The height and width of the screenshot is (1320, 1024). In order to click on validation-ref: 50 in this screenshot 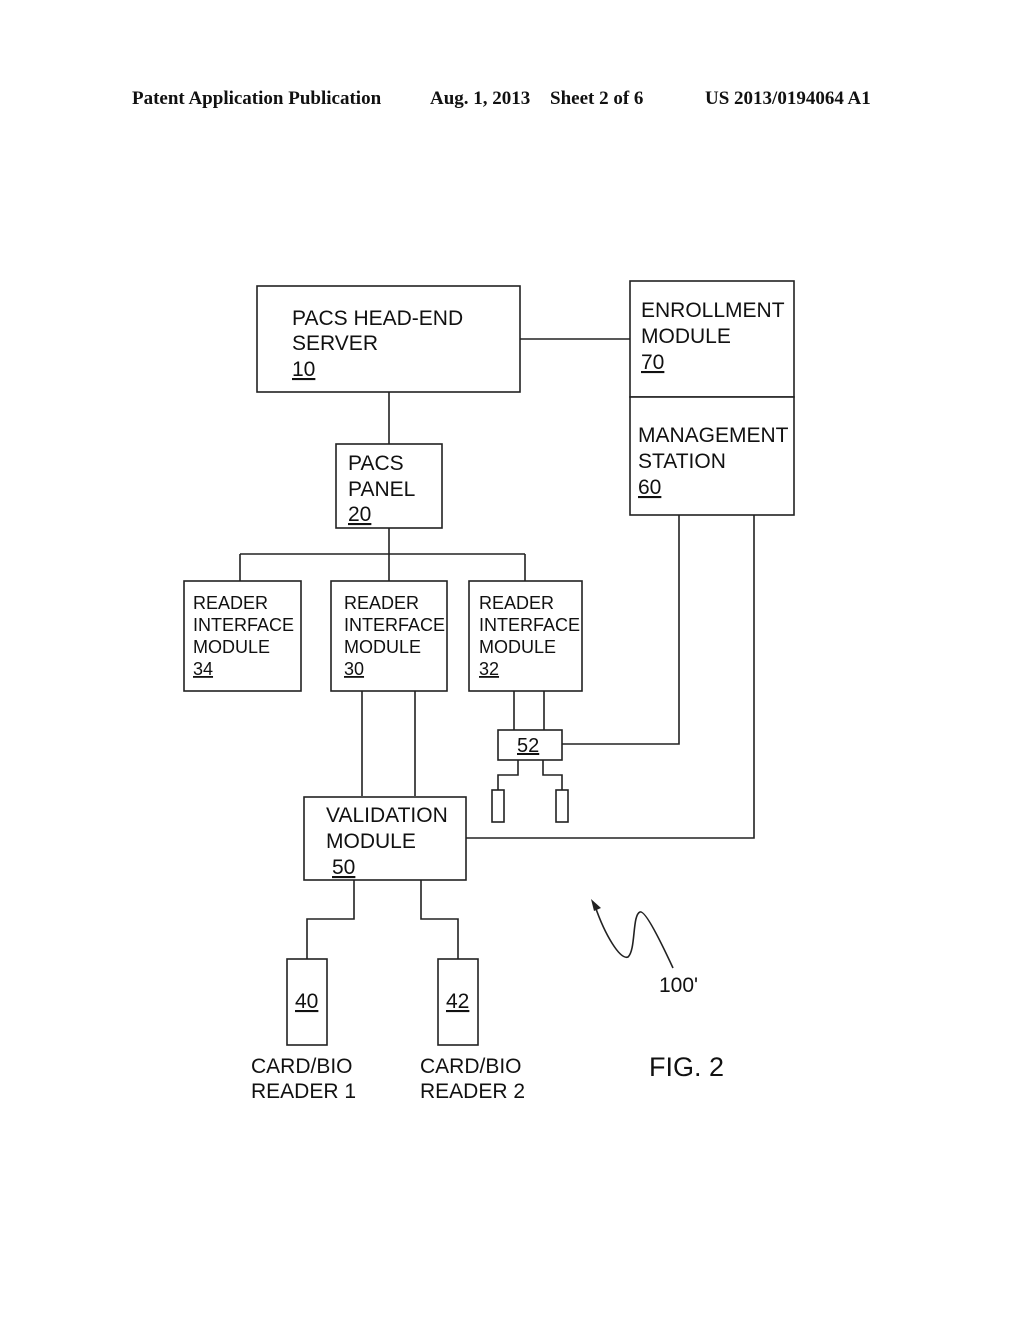, I will do `click(343, 867)`.